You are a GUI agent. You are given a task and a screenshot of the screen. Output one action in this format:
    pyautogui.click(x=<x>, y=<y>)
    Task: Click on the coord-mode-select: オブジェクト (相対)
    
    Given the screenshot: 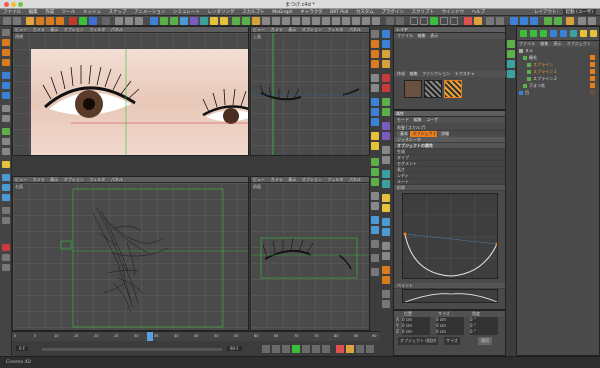 What is the action you would take?
    pyautogui.click(x=418, y=341)
    